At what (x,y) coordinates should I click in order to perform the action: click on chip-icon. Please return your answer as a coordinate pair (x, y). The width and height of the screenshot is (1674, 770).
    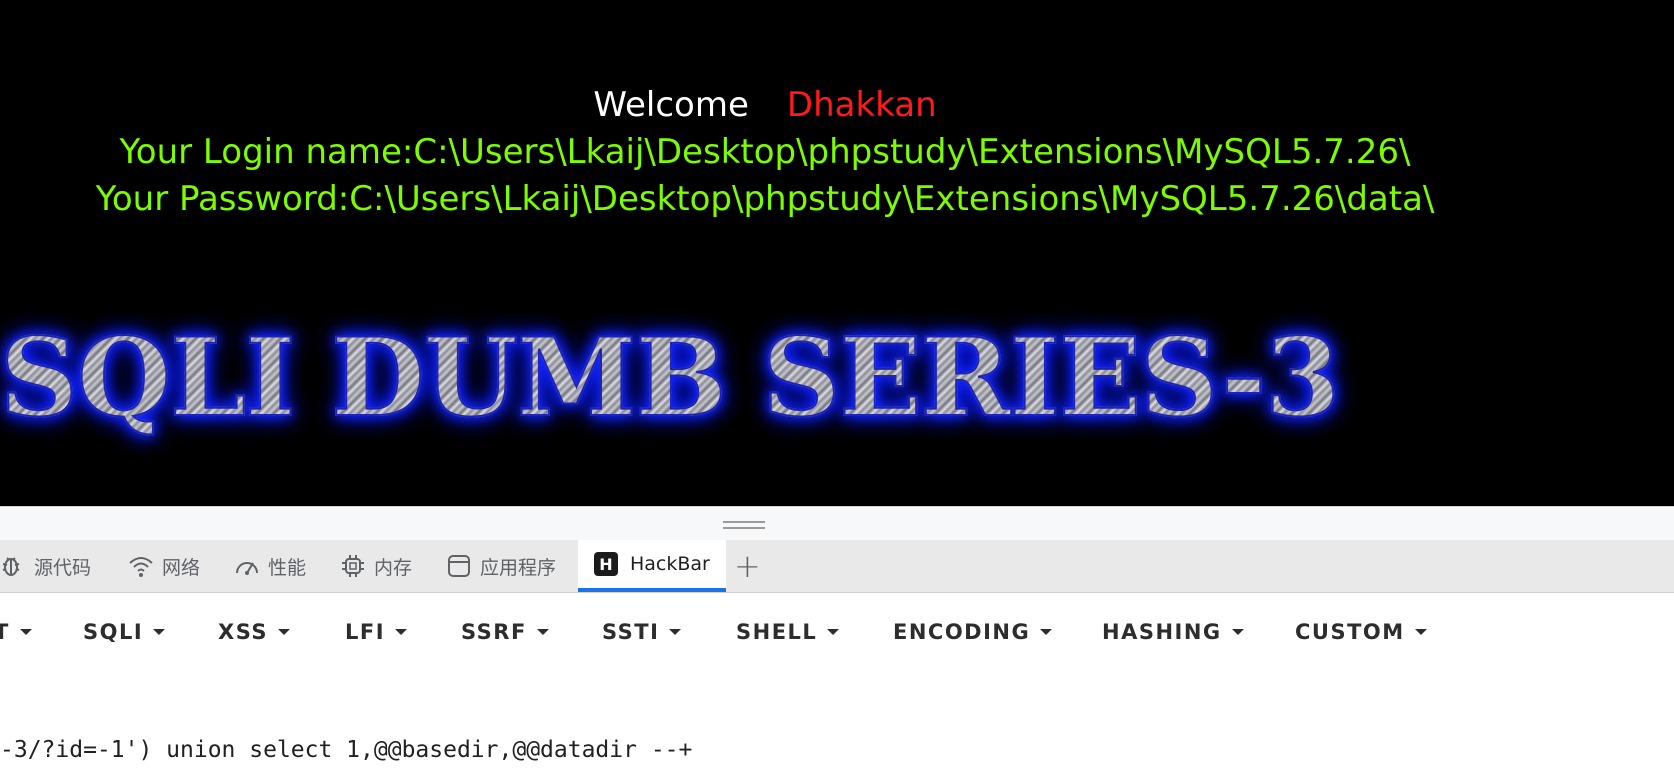
    Looking at the image, I should click on (353, 566).